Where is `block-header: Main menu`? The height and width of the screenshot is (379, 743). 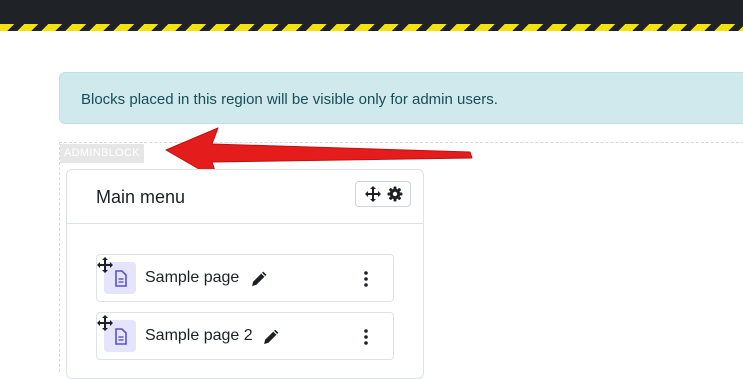 block-header: Main menu is located at coordinates (245, 197).